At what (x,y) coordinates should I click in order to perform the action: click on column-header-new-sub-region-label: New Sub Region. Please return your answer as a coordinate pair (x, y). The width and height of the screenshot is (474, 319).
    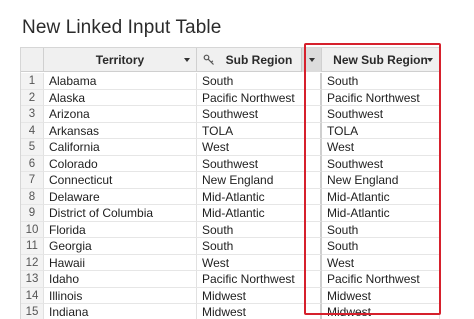
    Looking at the image, I should click on (380, 60).